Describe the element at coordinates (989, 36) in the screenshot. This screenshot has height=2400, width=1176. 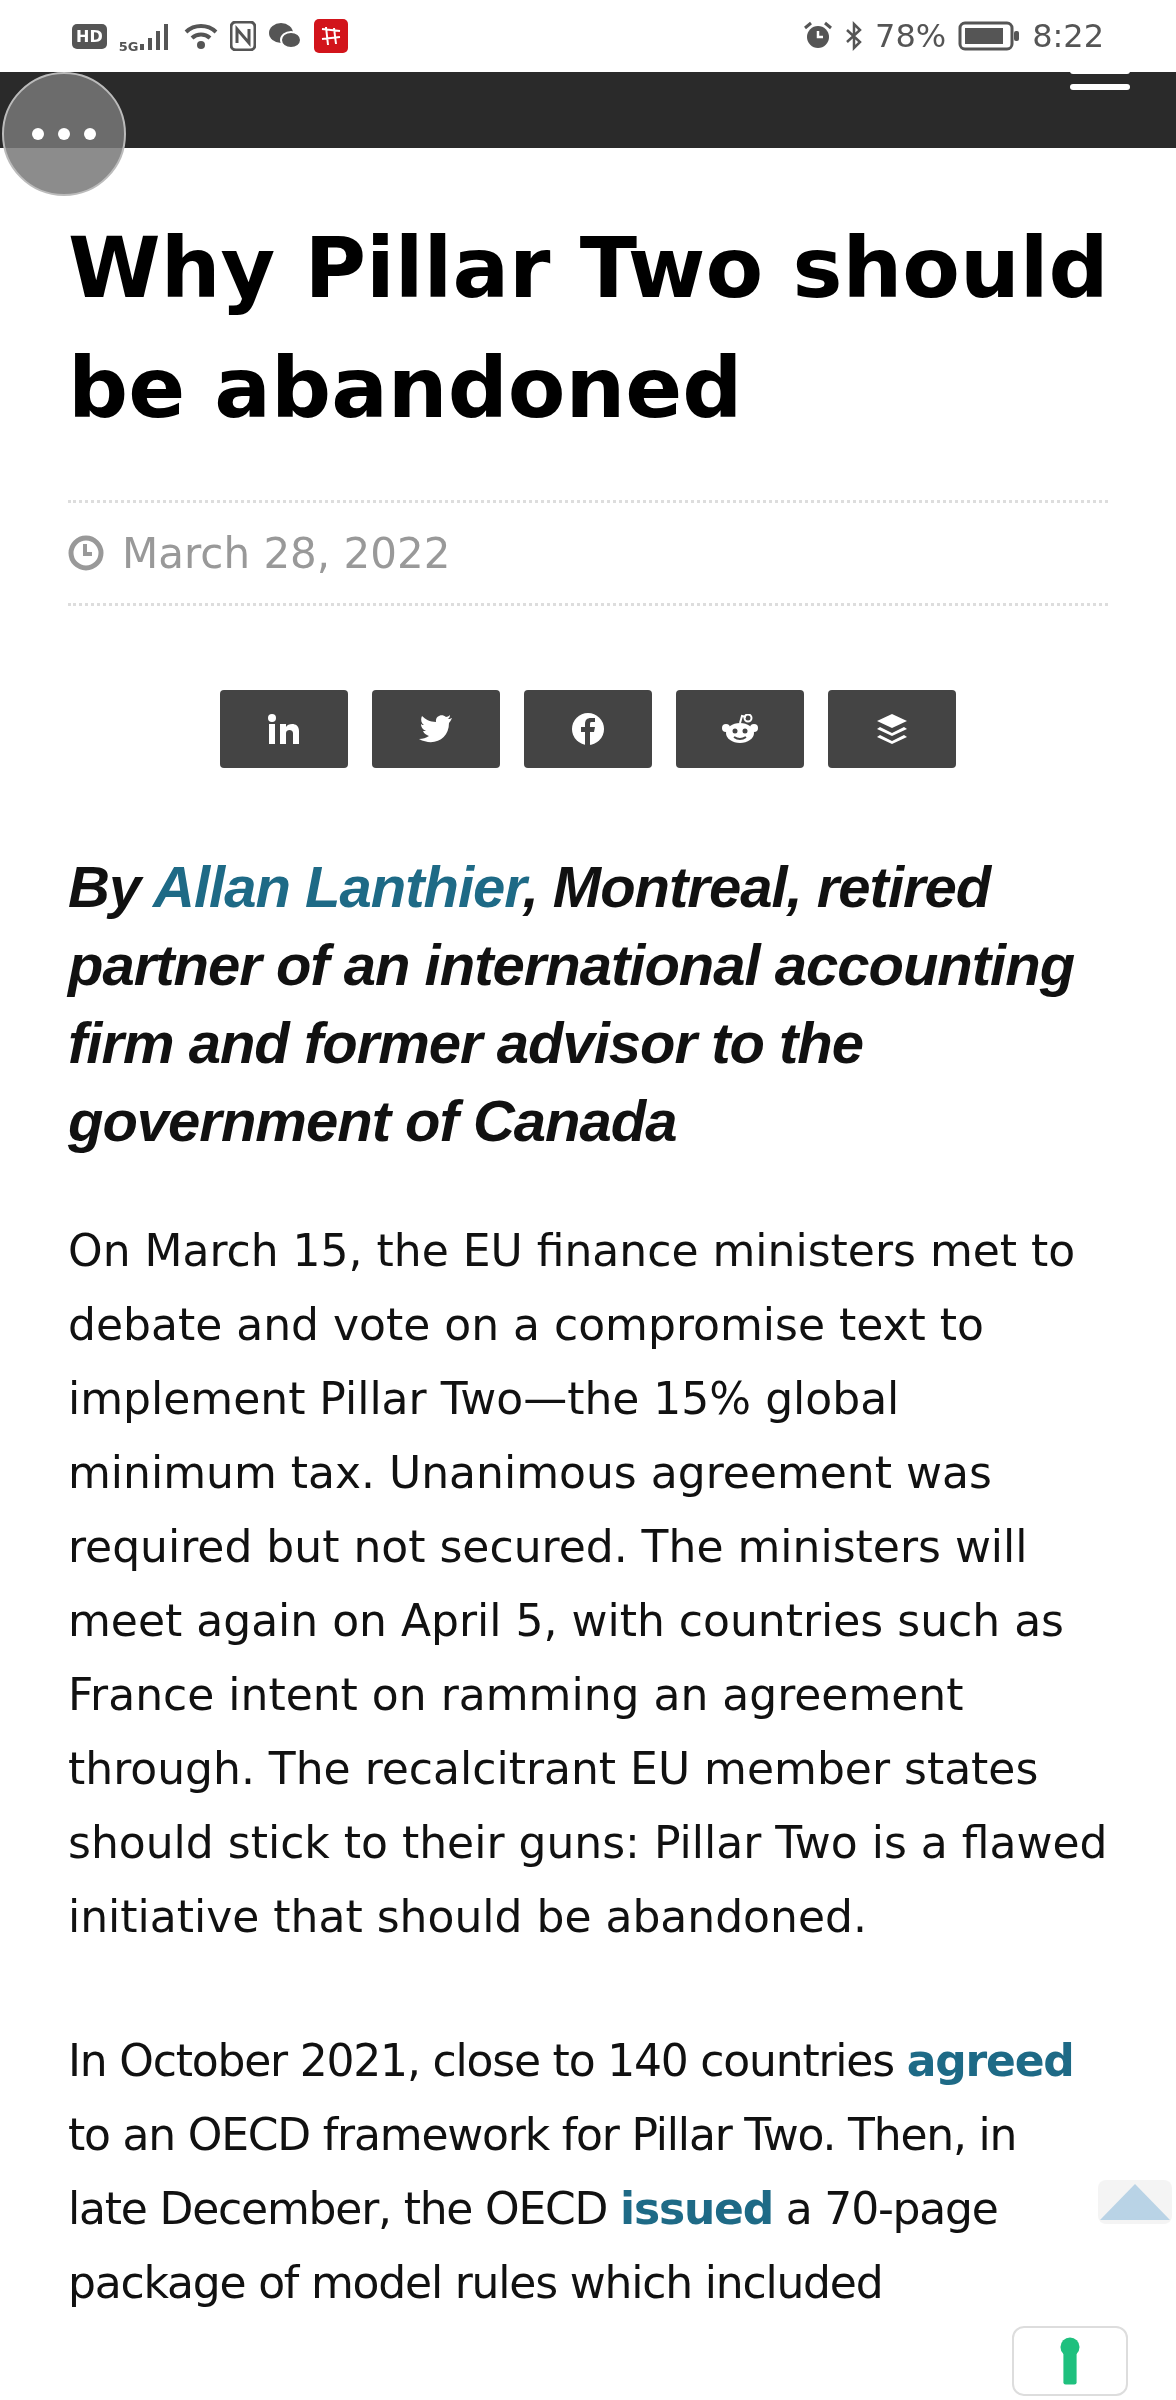
I see `battery-icon` at that location.